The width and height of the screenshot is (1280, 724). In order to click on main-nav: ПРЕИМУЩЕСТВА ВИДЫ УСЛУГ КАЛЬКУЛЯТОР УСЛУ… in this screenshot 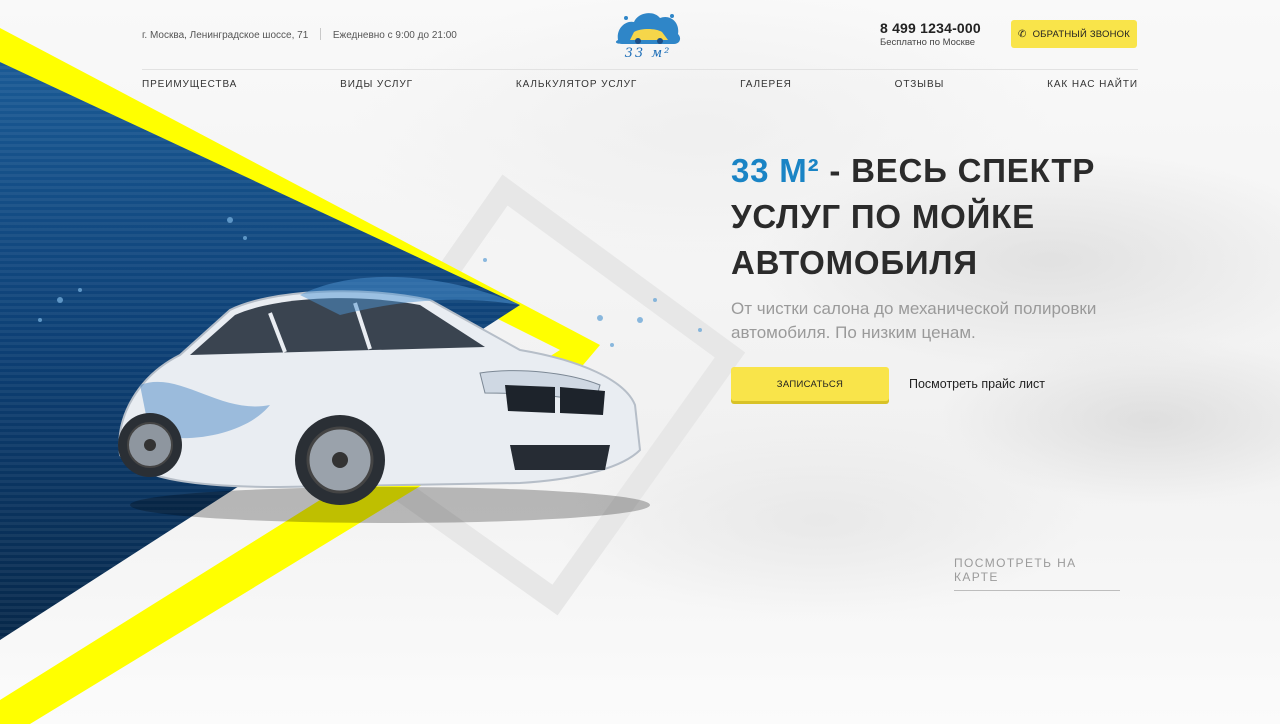, I will do `click(640, 84)`.